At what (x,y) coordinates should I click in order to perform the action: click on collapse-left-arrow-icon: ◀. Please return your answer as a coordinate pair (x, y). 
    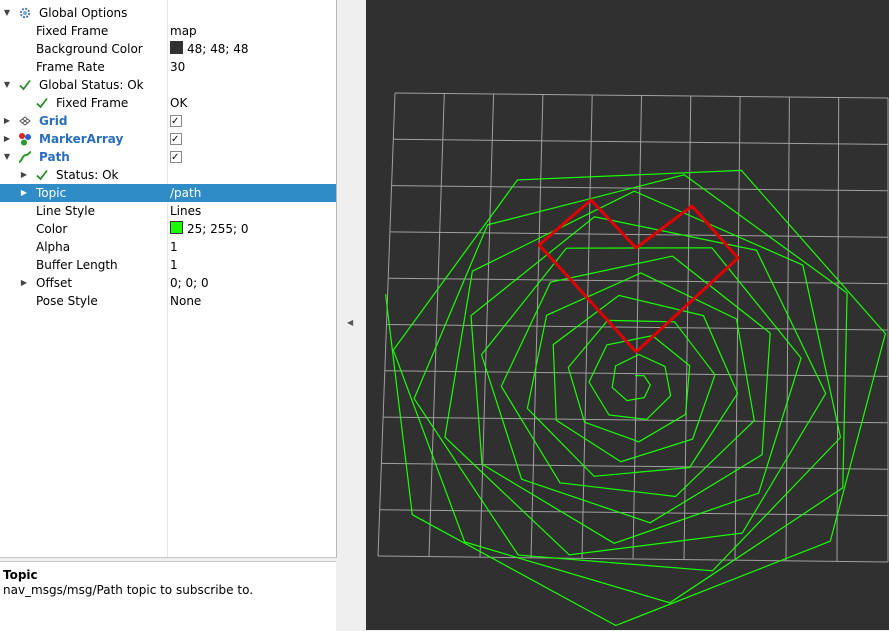
    Looking at the image, I should click on (350, 322).